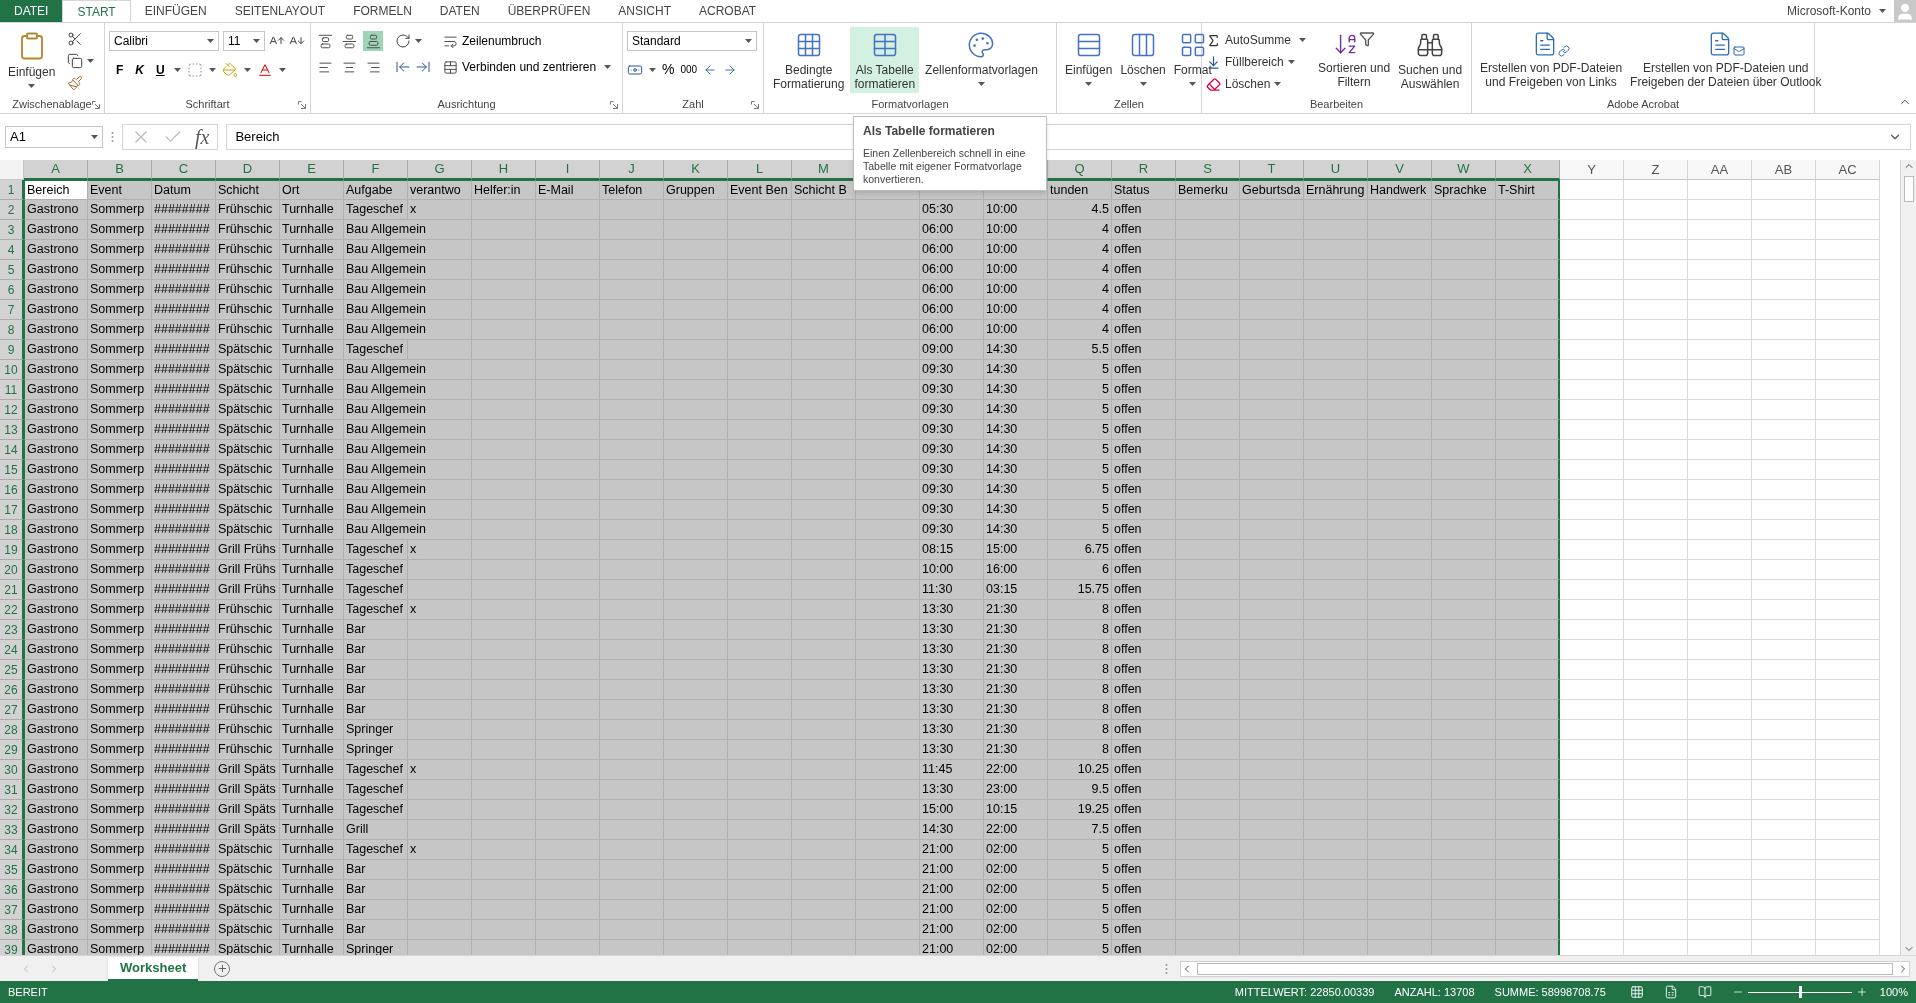  I want to click on ribbon-button: Erstellen von PDF-Dateien und Freigeben von Links, so click(1551, 60).